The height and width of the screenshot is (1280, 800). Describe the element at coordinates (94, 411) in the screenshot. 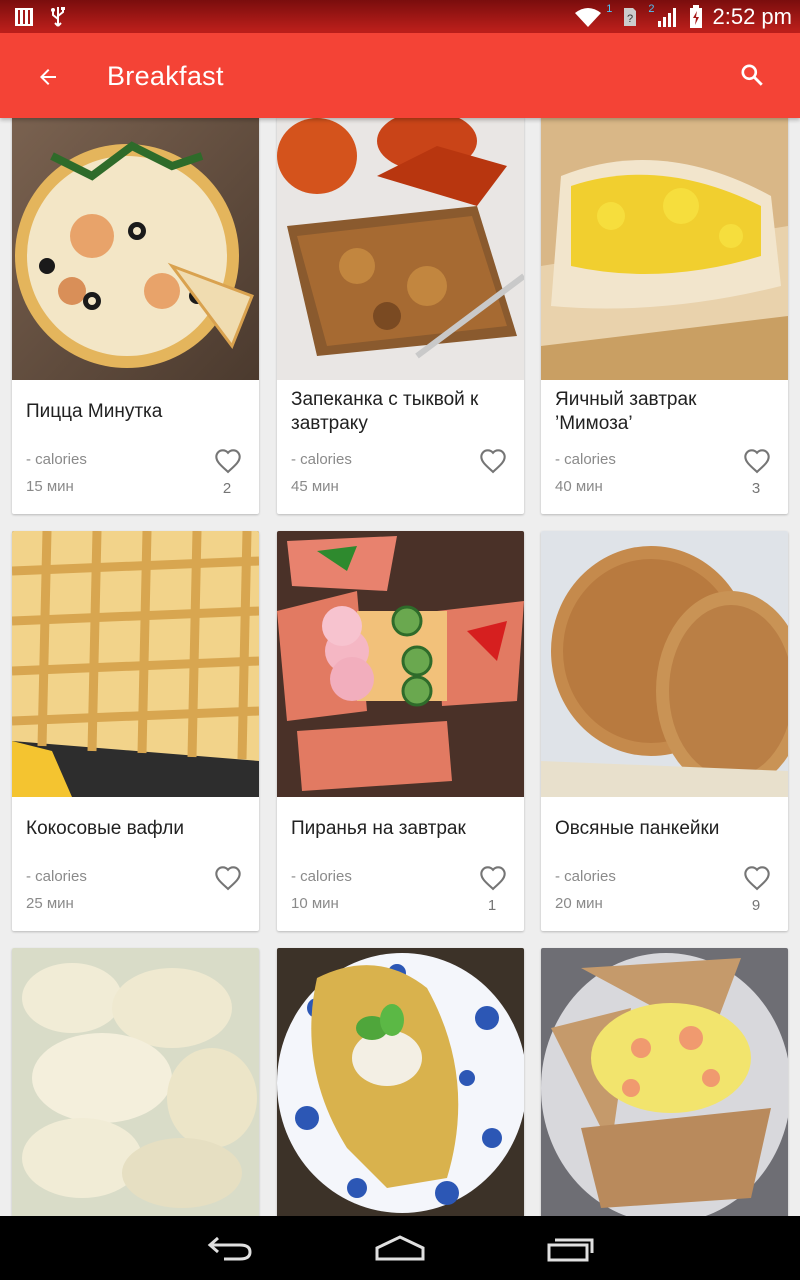

I see `recipe-name: Пицца Минутка` at that location.